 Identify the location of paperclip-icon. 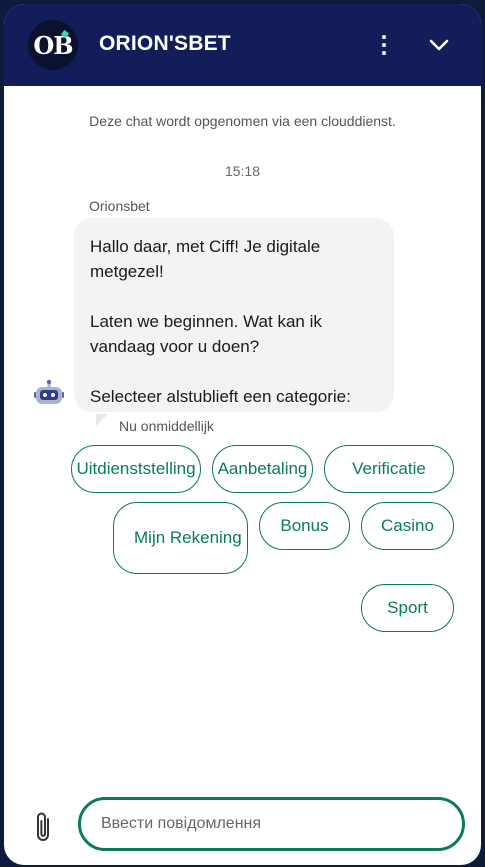
(43, 826).